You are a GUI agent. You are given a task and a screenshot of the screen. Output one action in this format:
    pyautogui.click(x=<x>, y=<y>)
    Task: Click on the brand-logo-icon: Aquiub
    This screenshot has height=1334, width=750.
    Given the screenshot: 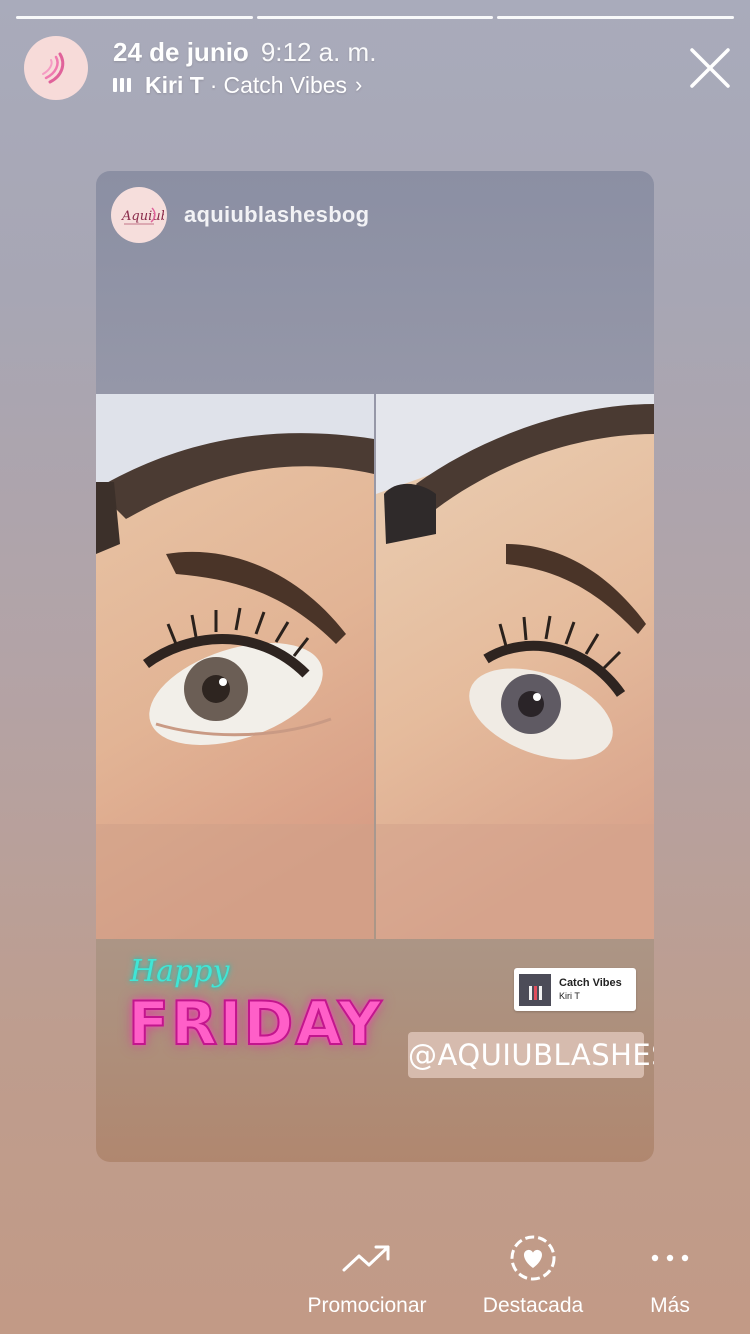 What is the action you would take?
    pyautogui.click(x=142, y=216)
    